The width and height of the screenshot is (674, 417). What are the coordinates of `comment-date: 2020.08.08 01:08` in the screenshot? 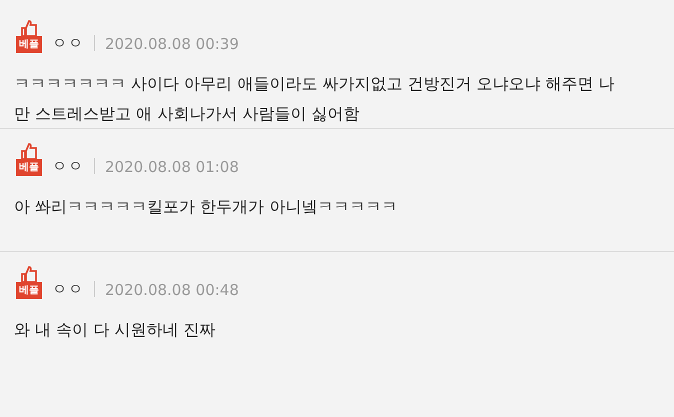 It's located at (172, 167).